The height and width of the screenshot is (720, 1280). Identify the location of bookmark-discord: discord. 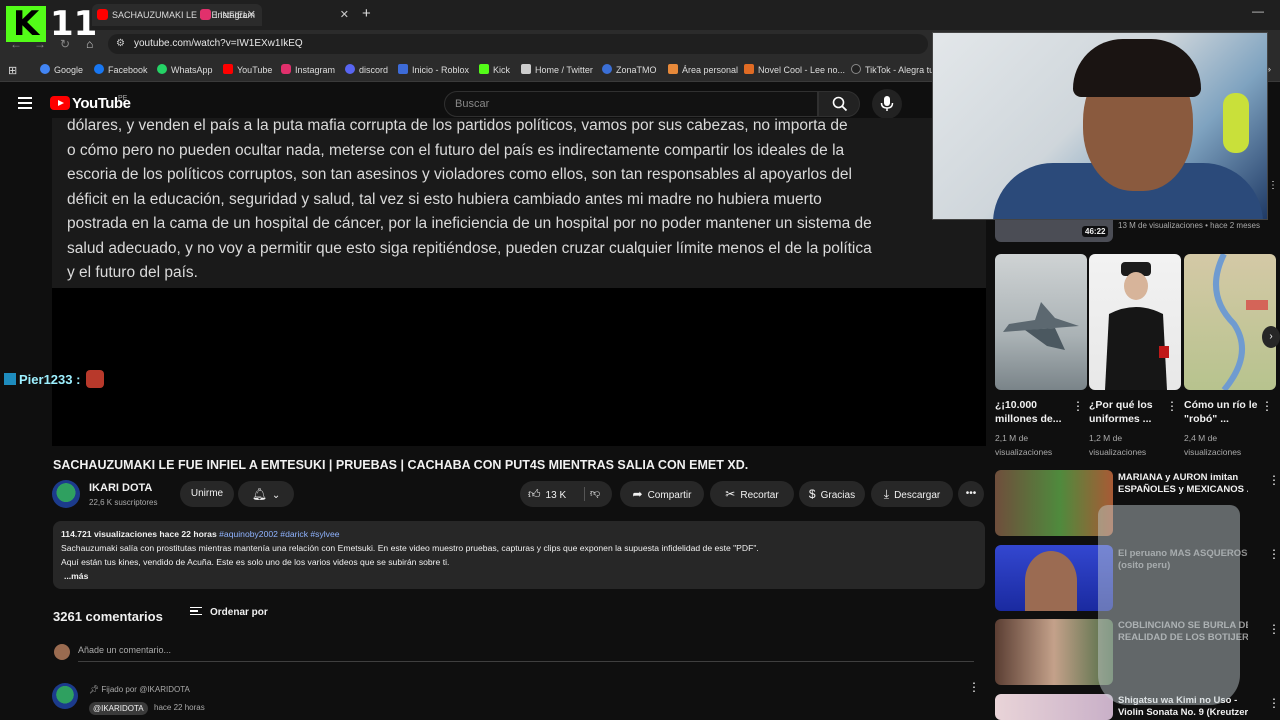
(366, 69).